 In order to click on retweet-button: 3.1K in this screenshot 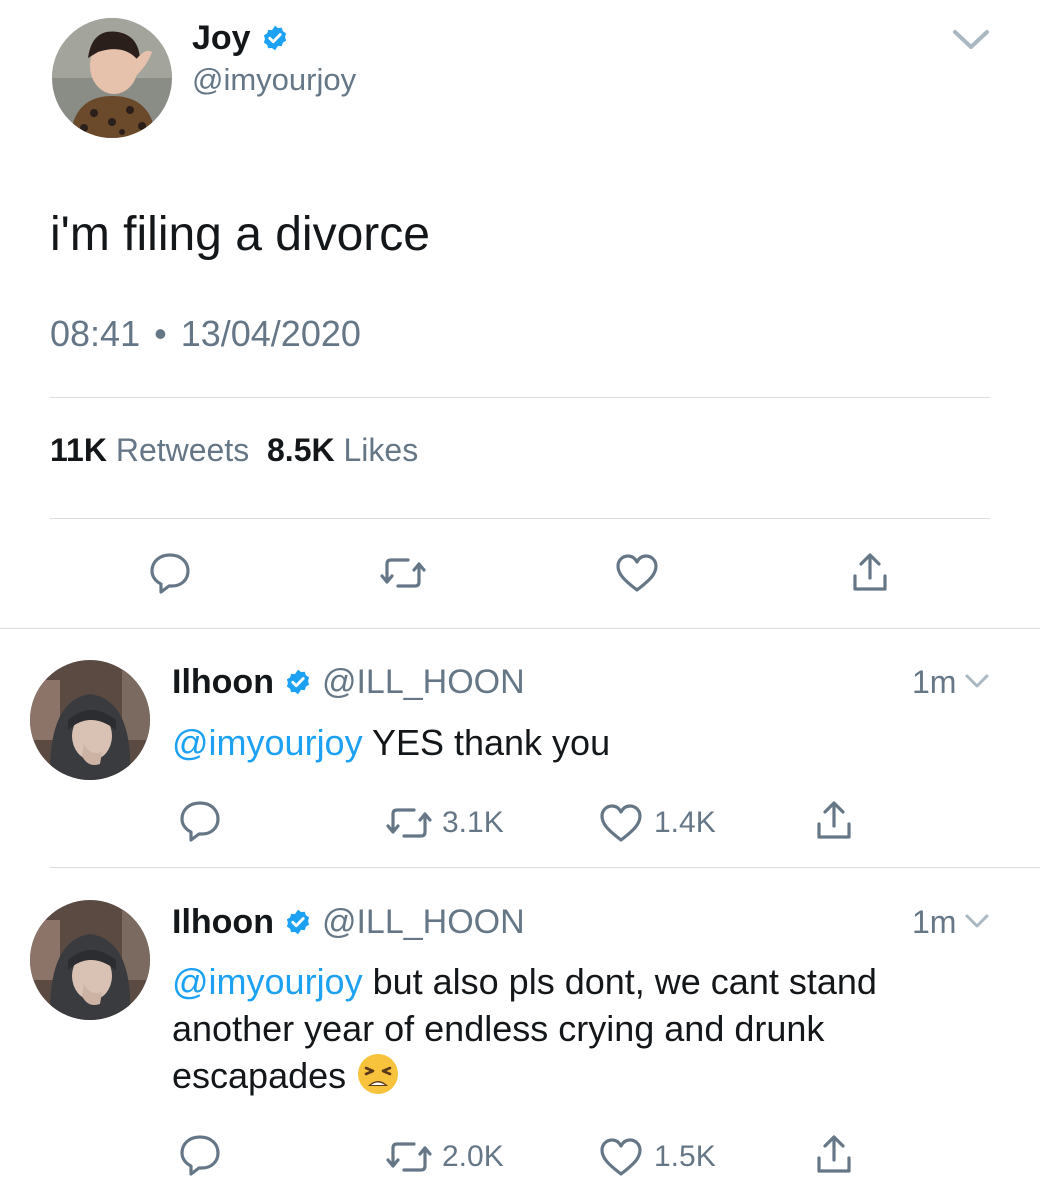, I will do `click(445, 823)`.